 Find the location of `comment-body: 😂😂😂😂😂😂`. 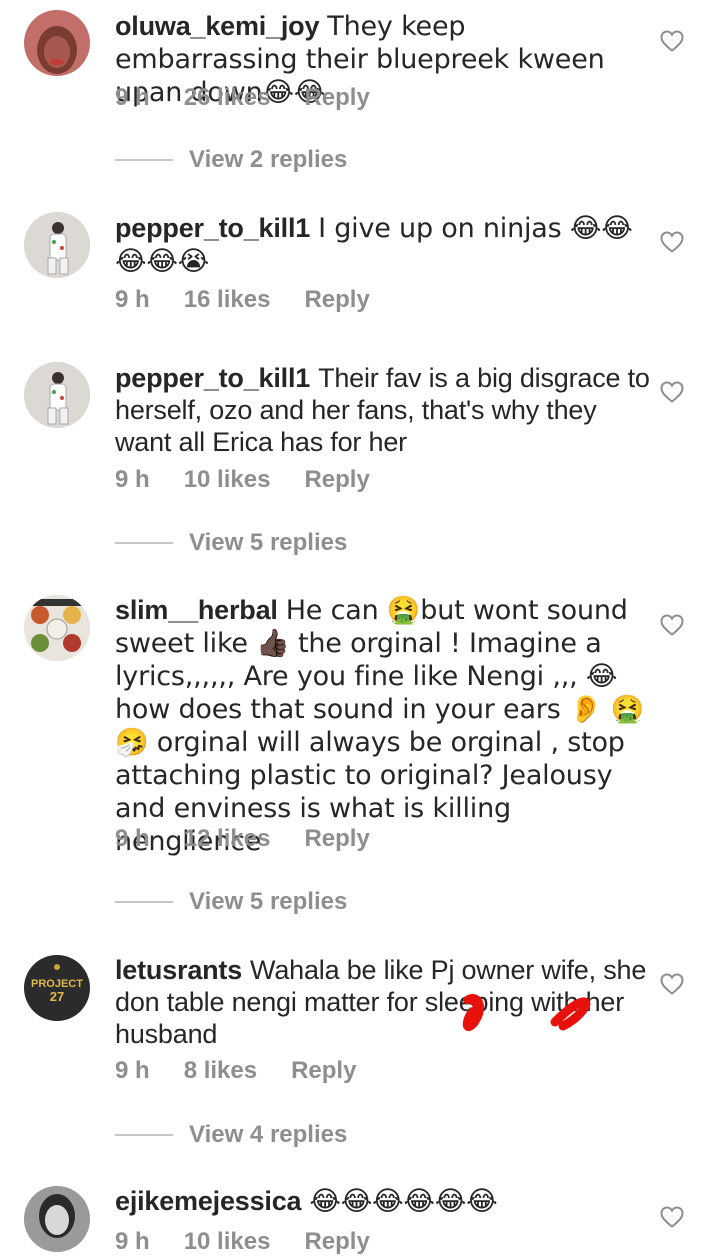

comment-body: 😂😂😂😂😂😂 is located at coordinates (403, 1201).